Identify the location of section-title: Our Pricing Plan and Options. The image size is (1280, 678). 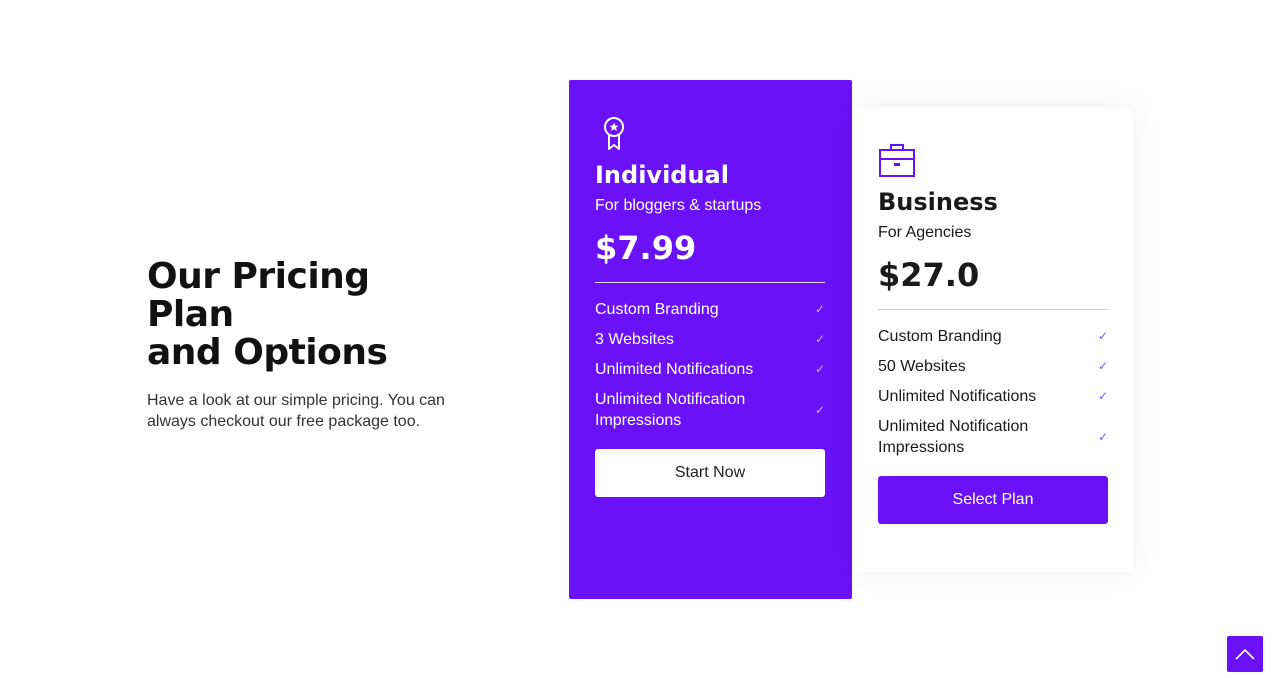
(297, 315).